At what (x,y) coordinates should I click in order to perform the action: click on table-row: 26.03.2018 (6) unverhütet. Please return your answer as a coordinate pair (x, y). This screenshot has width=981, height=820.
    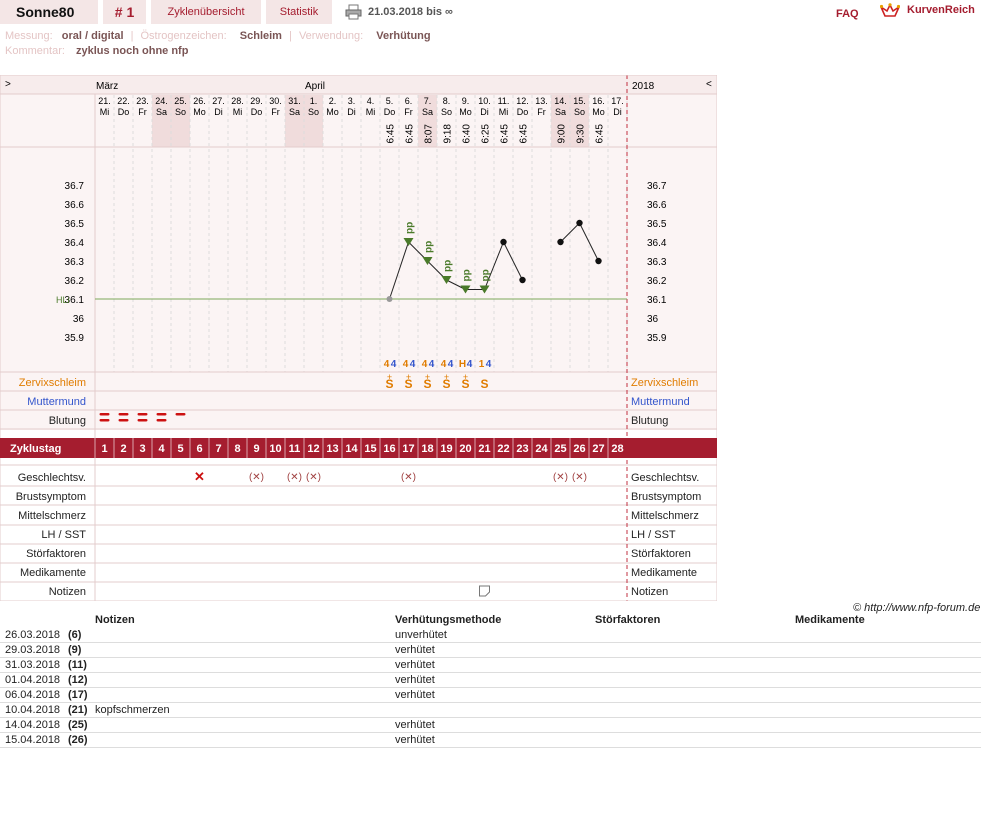
    Looking at the image, I should click on (490, 635).